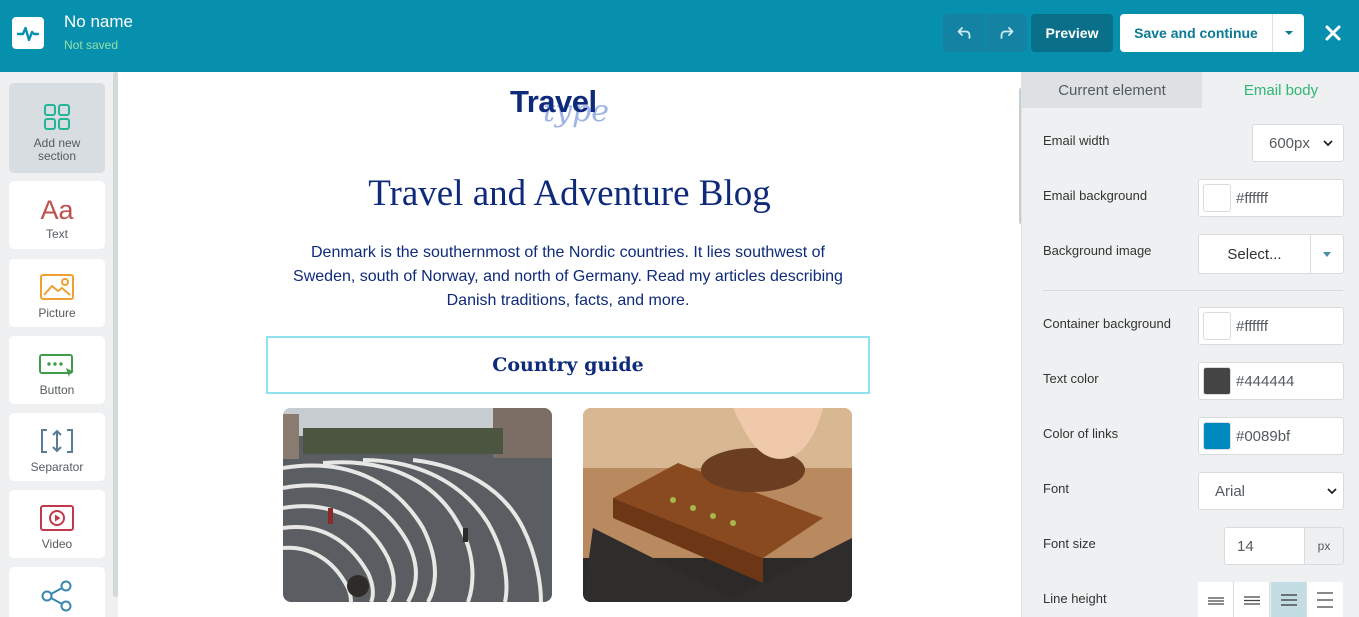 The height and width of the screenshot is (617, 1359). What do you see at coordinates (1076, 140) in the screenshot?
I see `email-width-label: Email width` at bounding box center [1076, 140].